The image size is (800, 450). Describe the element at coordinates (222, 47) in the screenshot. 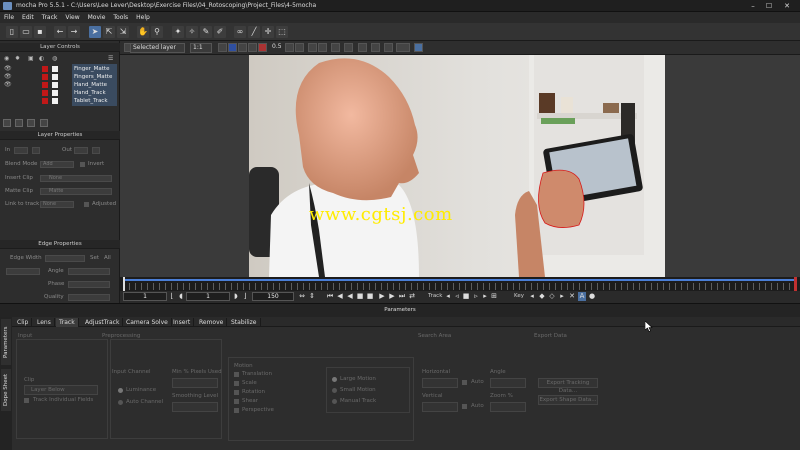

I see `overlay-icon` at that location.